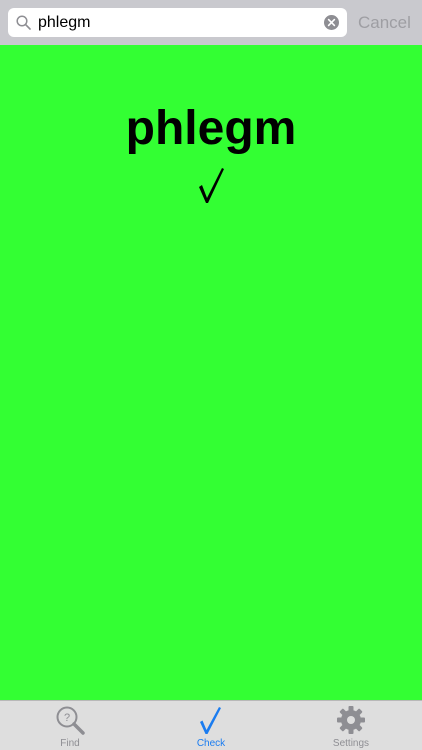 The height and width of the screenshot is (750, 422). Describe the element at coordinates (351, 743) in the screenshot. I see `tab-label: Settings` at that location.